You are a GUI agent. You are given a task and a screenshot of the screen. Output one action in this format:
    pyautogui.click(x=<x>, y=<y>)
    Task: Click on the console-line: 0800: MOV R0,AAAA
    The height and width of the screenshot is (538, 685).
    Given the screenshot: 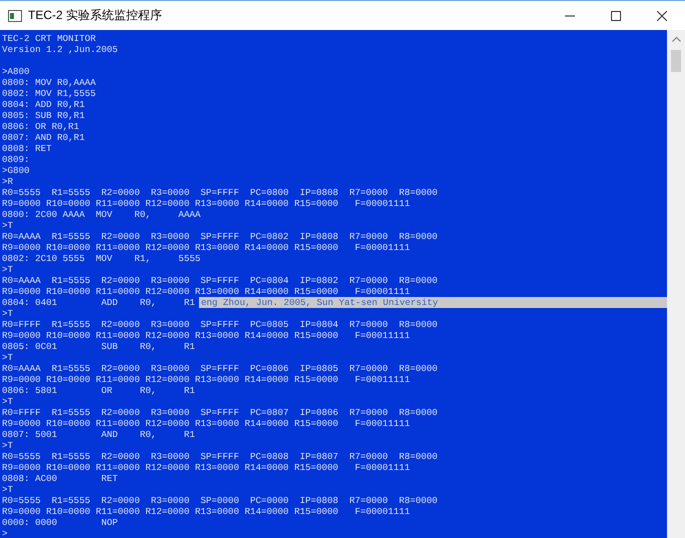 What is the action you would take?
    pyautogui.click(x=49, y=82)
    